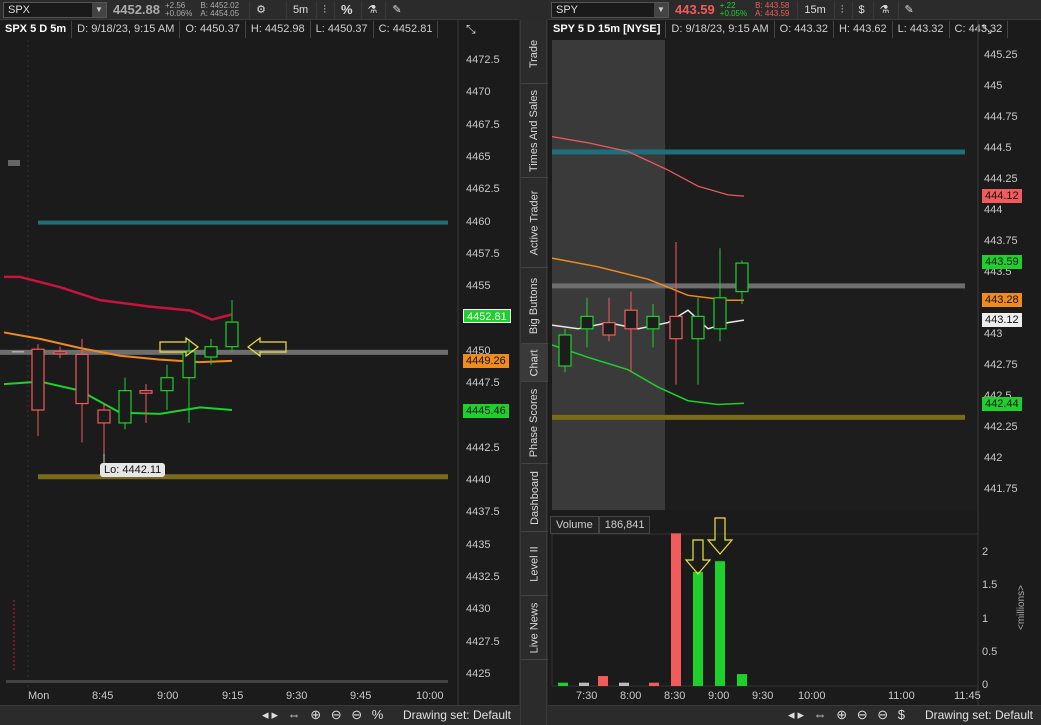 Image resolution: width=1041 pixels, height=725 pixels. Describe the element at coordinates (758, 152) in the screenshot. I see `resistance-level` at that location.